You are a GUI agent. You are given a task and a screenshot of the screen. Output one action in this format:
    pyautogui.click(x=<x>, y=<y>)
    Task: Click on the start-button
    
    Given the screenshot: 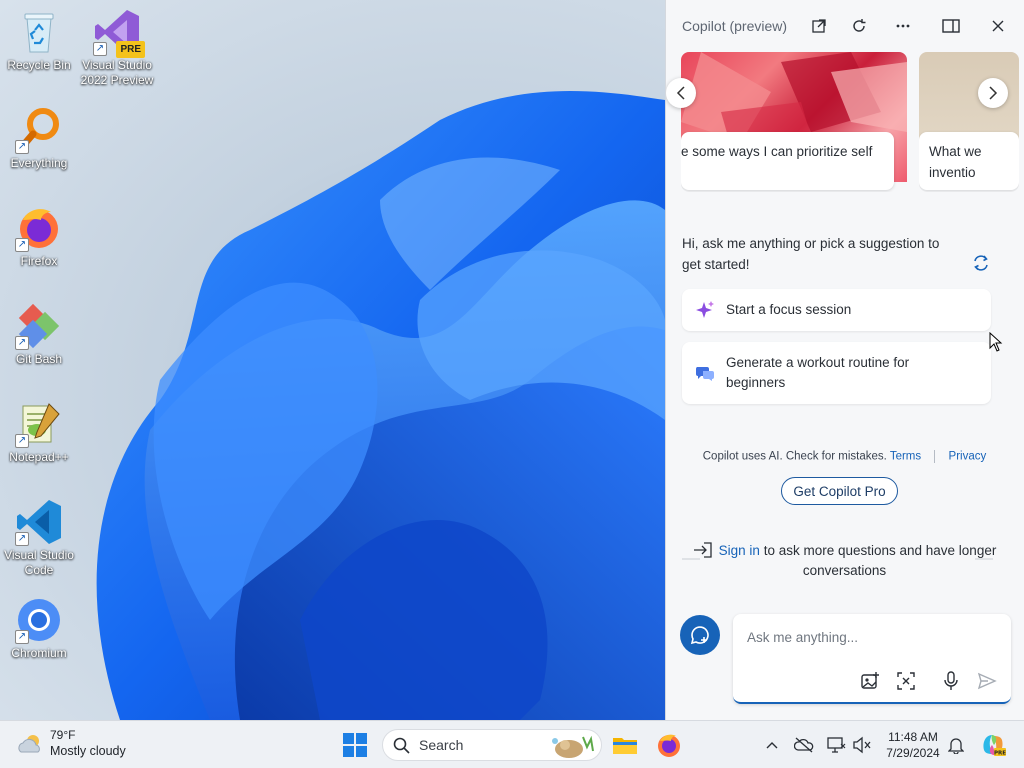 What is the action you would take?
    pyautogui.click(x=355, y=745)
    